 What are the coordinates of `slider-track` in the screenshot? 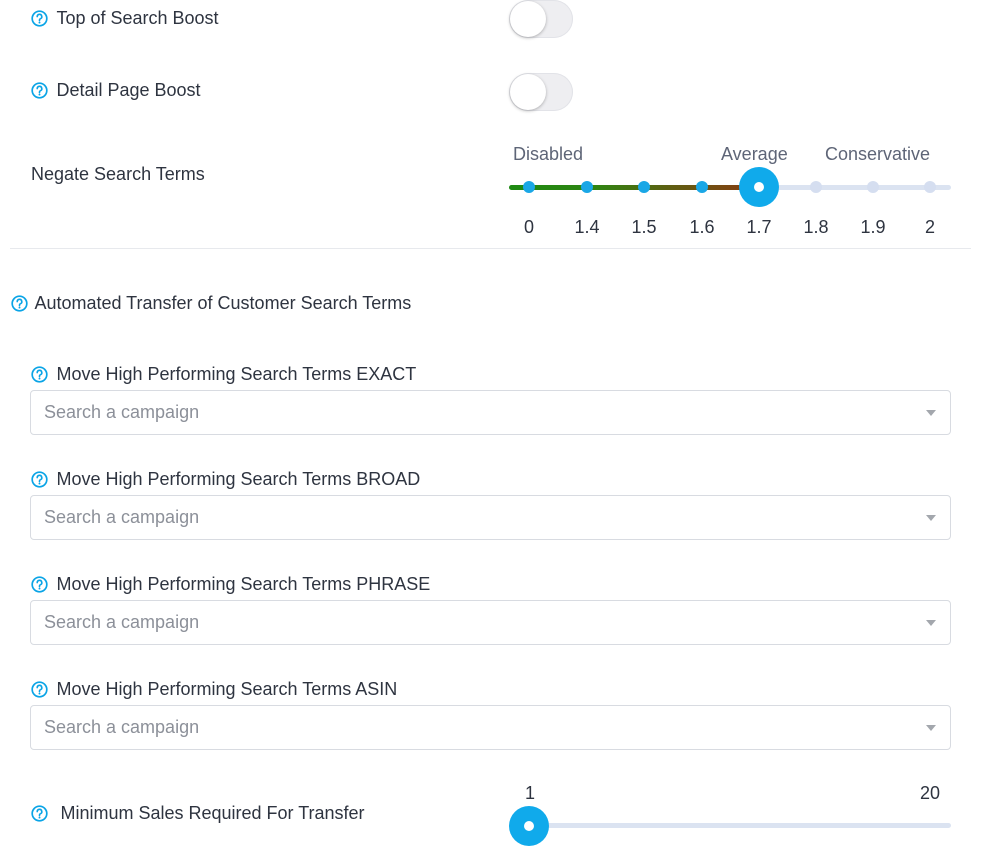 It's located at (730, 825).